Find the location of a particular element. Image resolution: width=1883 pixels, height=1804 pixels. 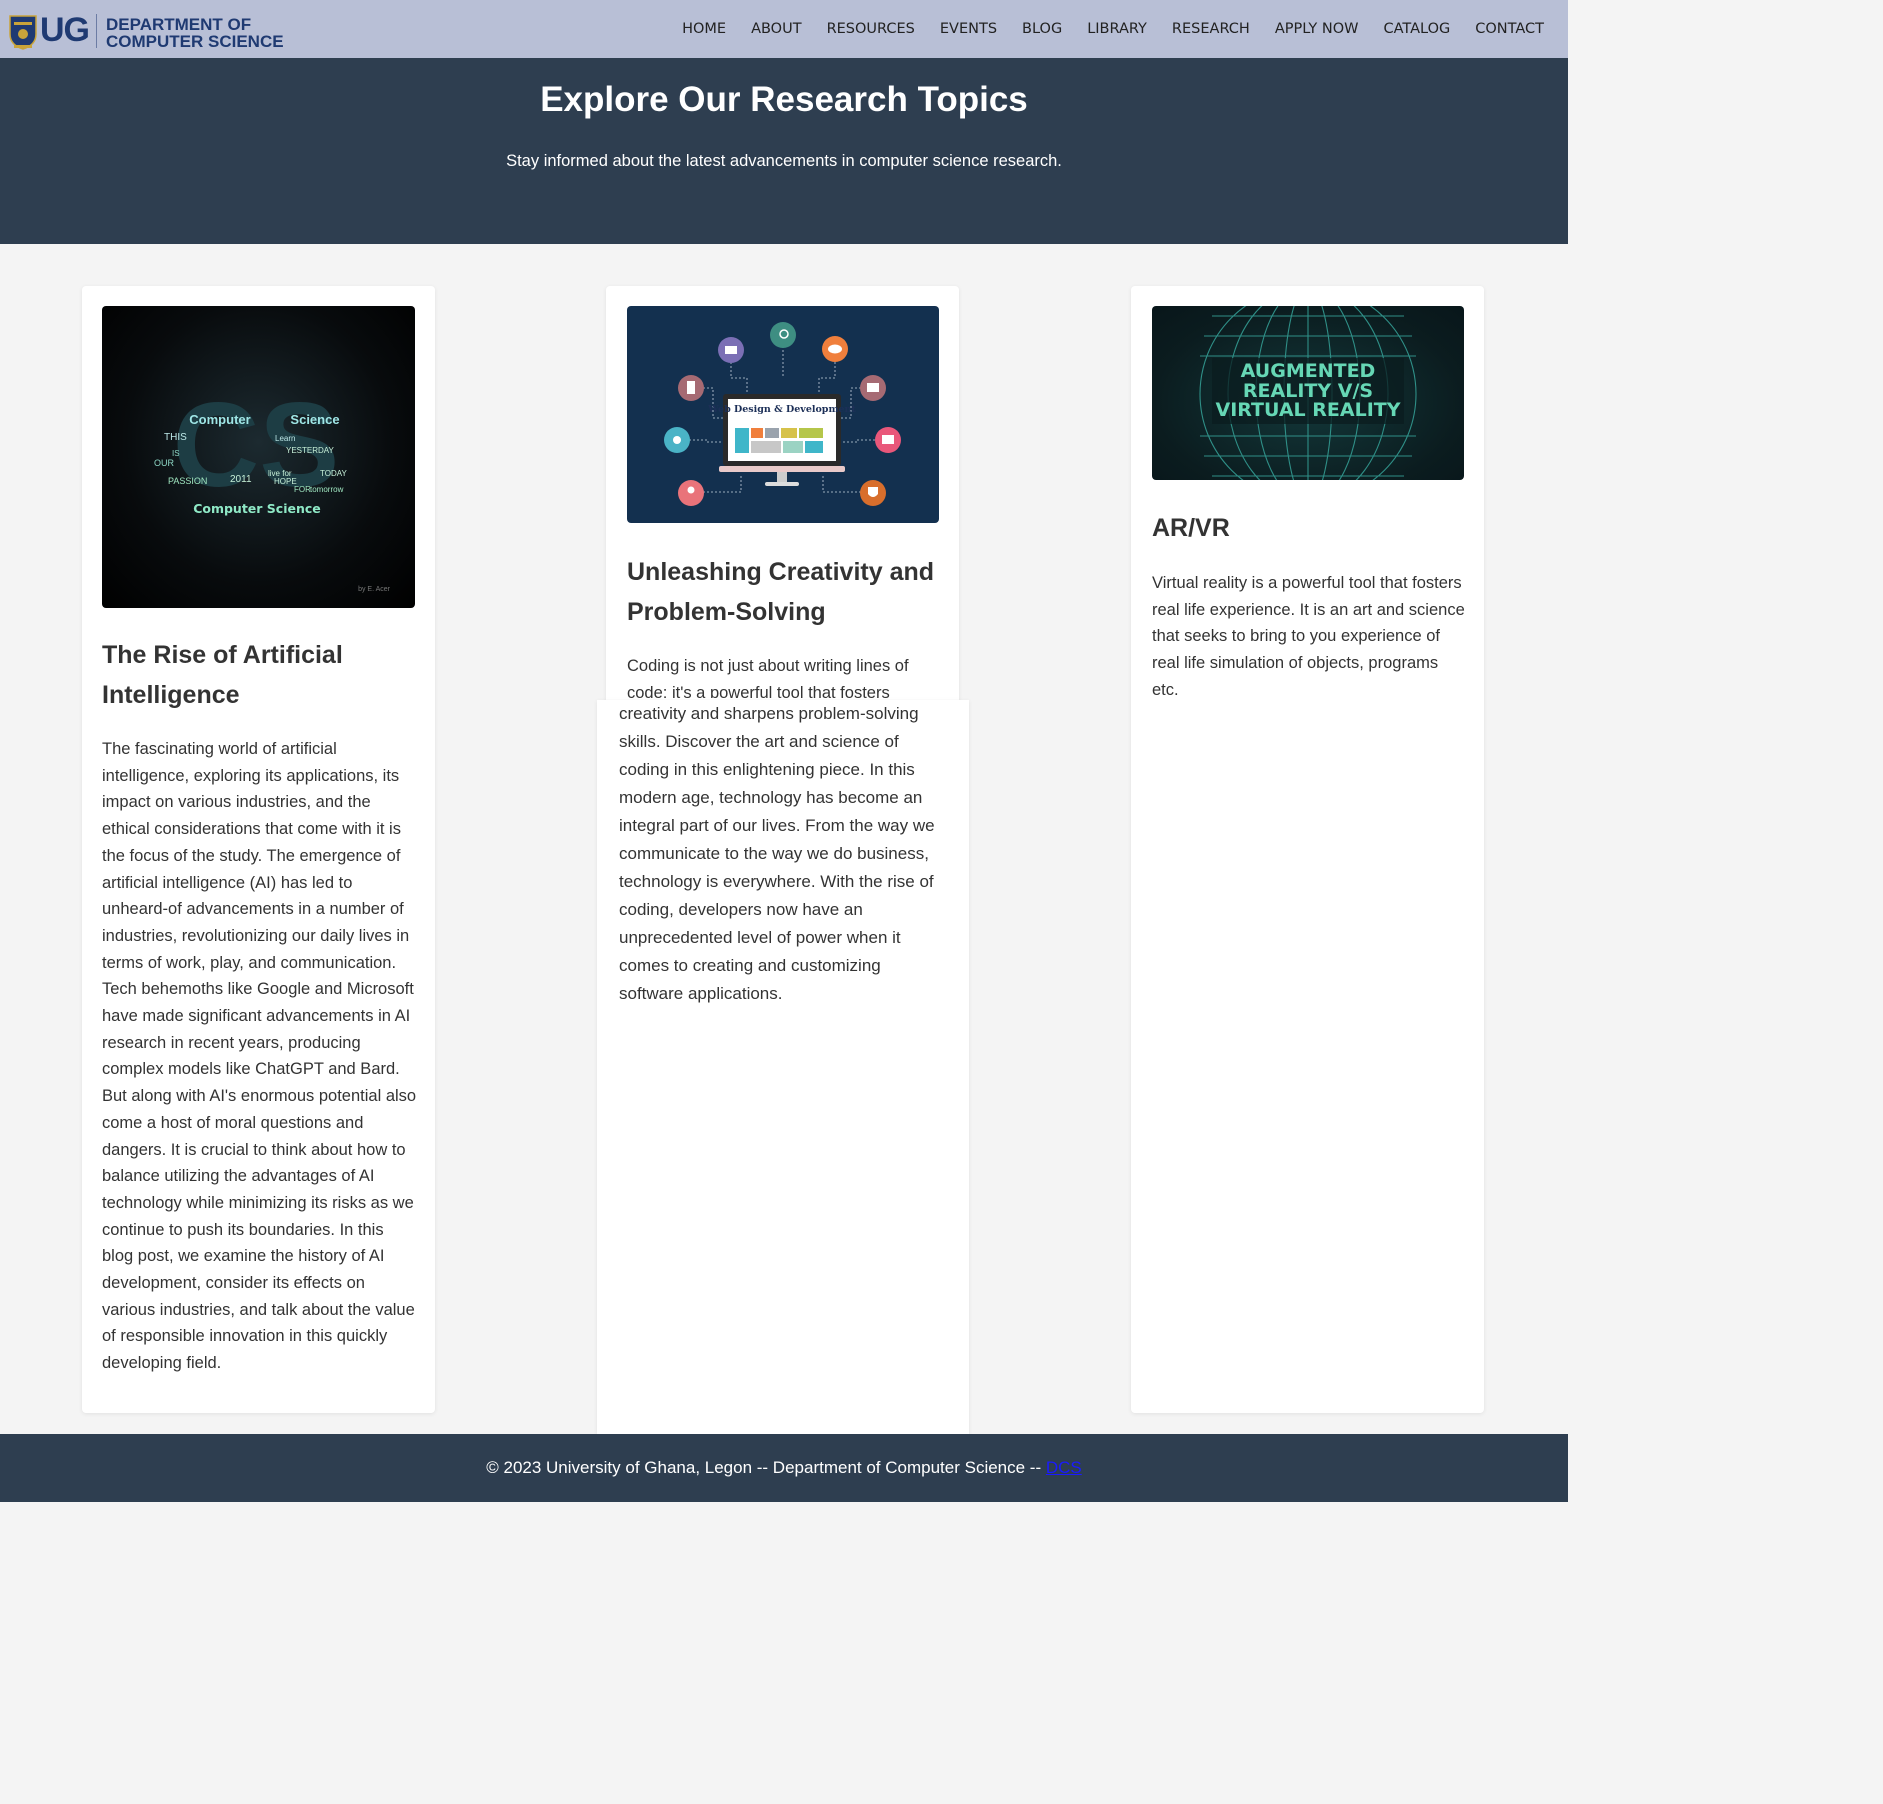

coding-card-image: Web Design & Development is located at coordinates (783, 414).